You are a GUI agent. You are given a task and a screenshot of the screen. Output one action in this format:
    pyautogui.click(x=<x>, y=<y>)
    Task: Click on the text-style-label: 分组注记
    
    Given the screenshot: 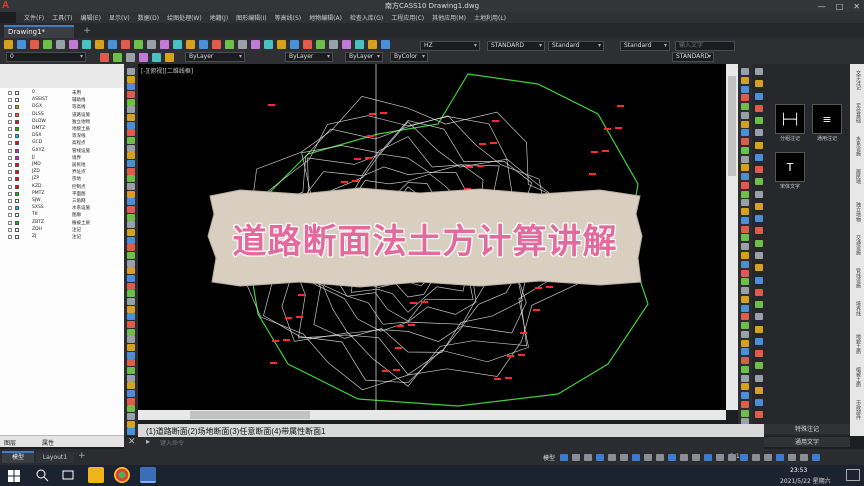 What is the action you would take?
    pyautogui.click(x=789, y=139)
    